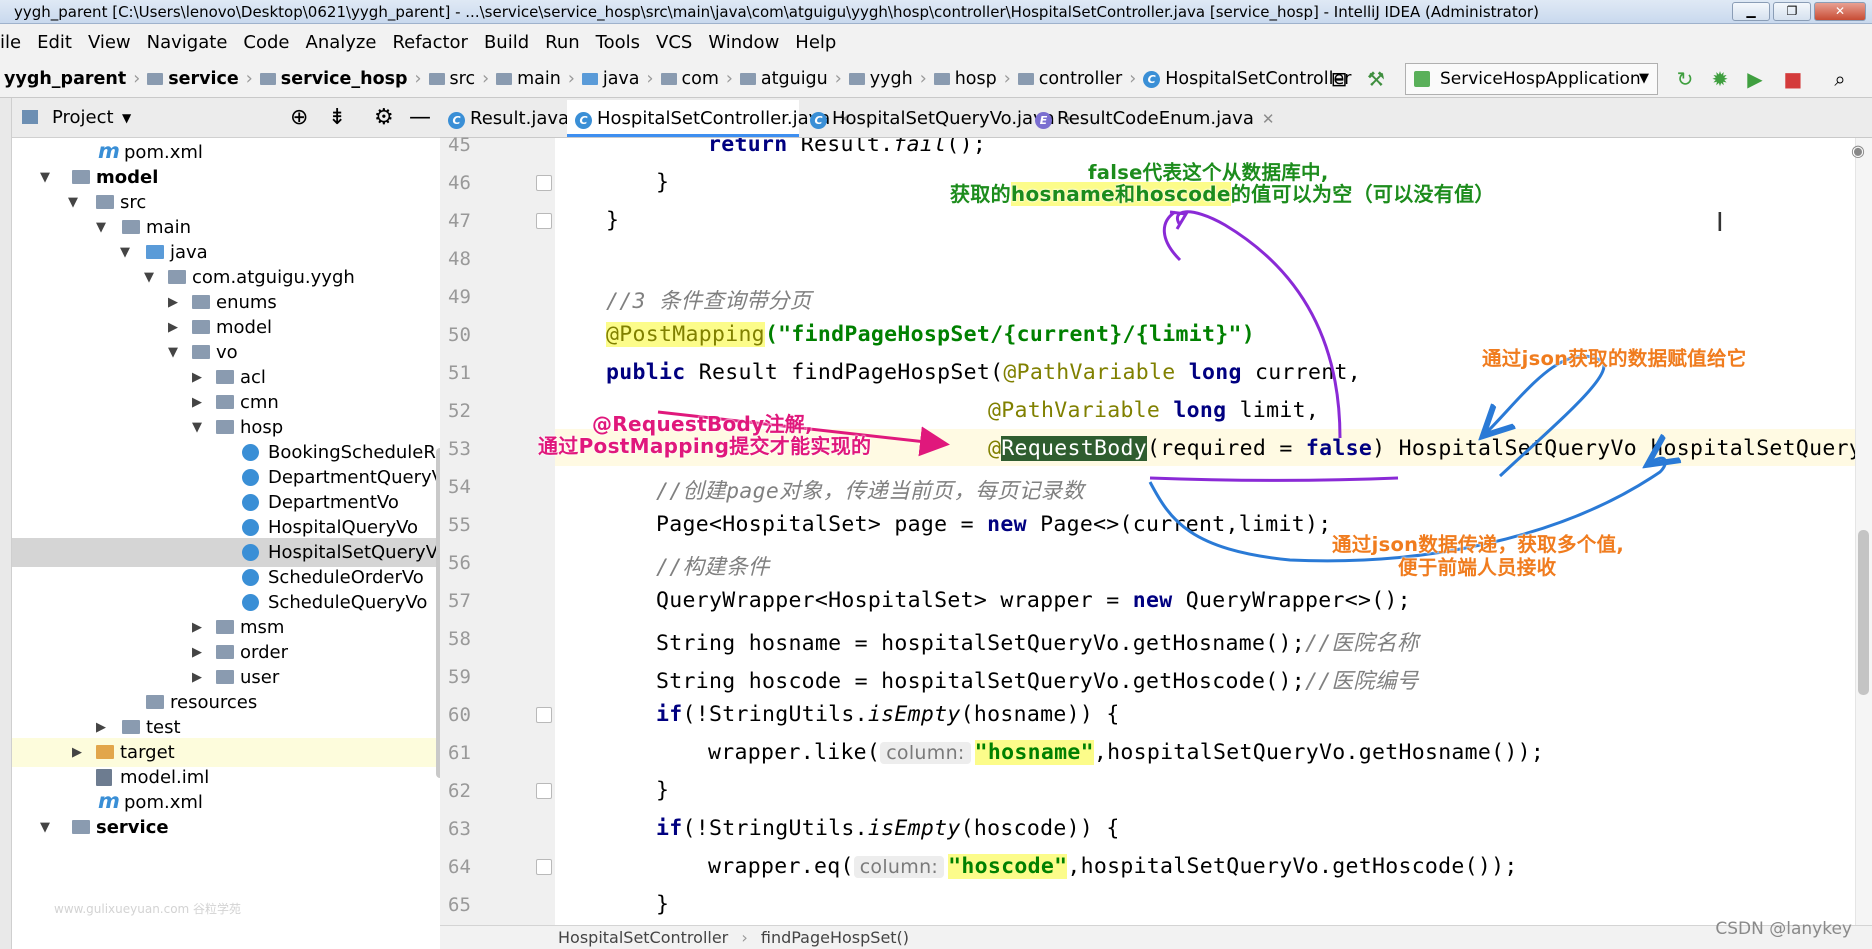  Describe the element at coordinates (1720, 223) in the screenshot. I see `text-cursor-icon: I` at that location.